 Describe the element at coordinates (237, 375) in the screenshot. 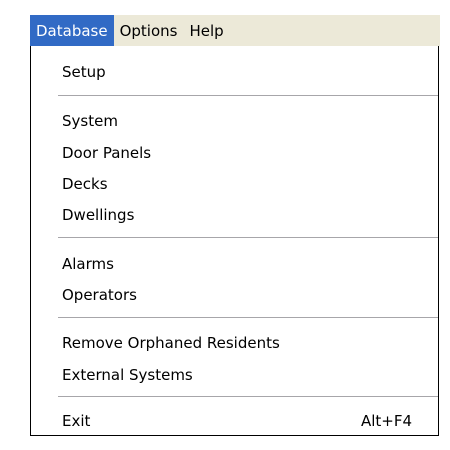

I see `menu-item-external-systems: External Systems` at that location.